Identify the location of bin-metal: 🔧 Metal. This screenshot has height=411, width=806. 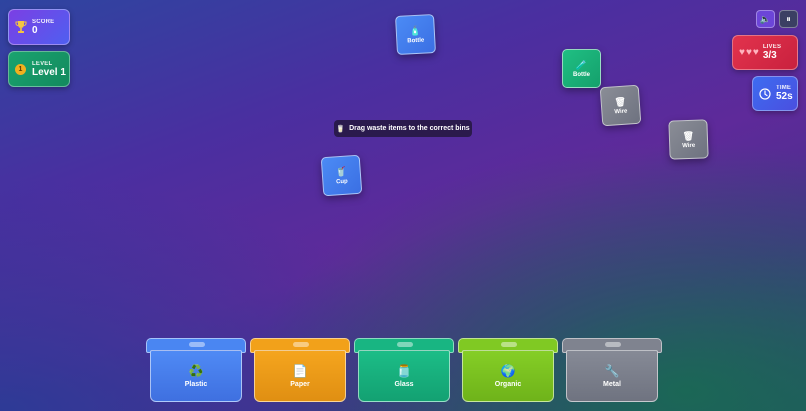
(612, 370).